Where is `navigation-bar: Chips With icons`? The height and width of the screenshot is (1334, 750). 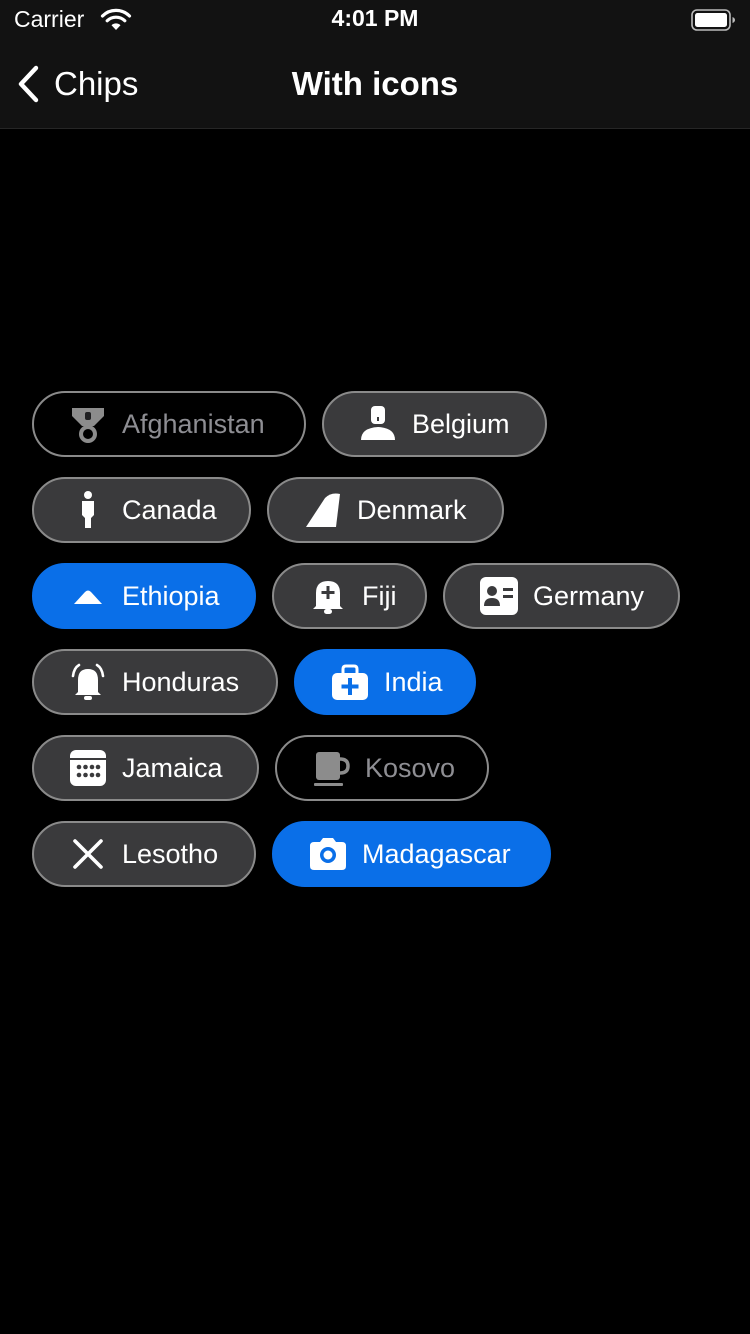
navigation-bar: Chips With icons is located at coordinates (375, 84).